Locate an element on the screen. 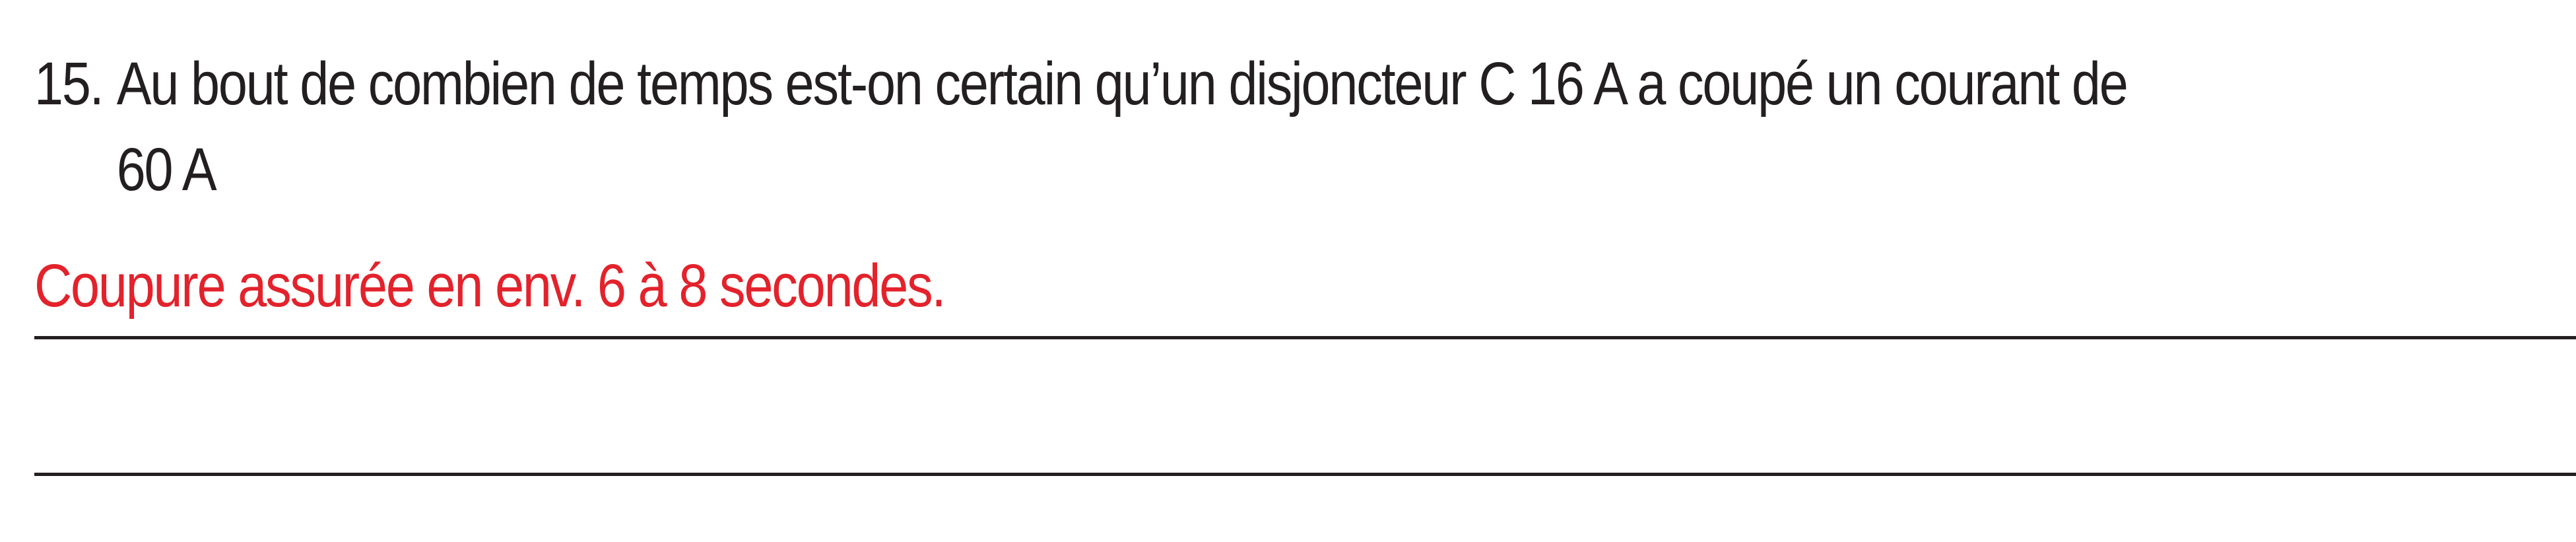 The image size is (2576, 542). question-number: 15. is located at coordinates (69, 84).